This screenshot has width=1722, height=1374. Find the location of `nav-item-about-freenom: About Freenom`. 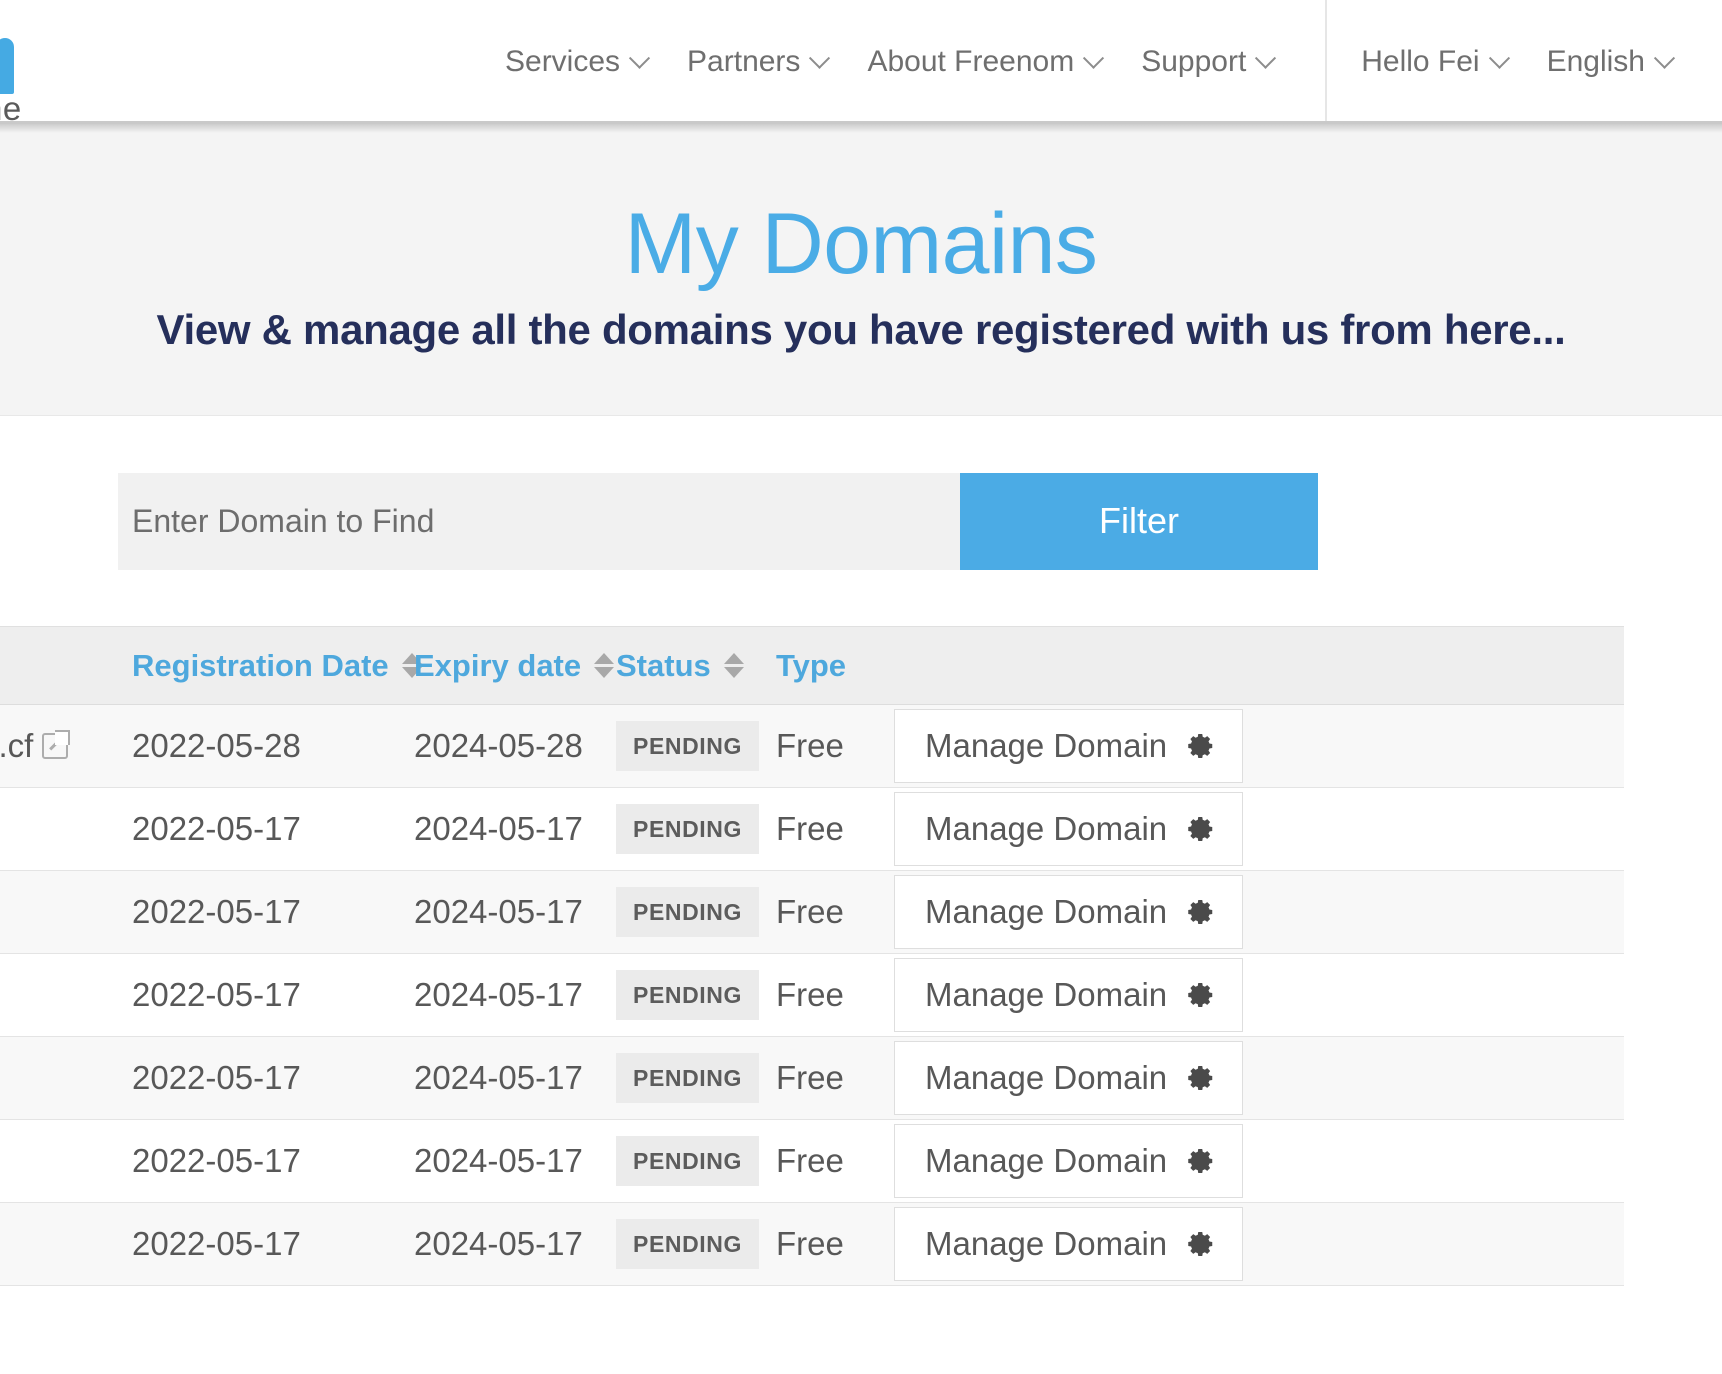

nav-item-about-freenom: About Freenom is located at coordinates (984, 62).